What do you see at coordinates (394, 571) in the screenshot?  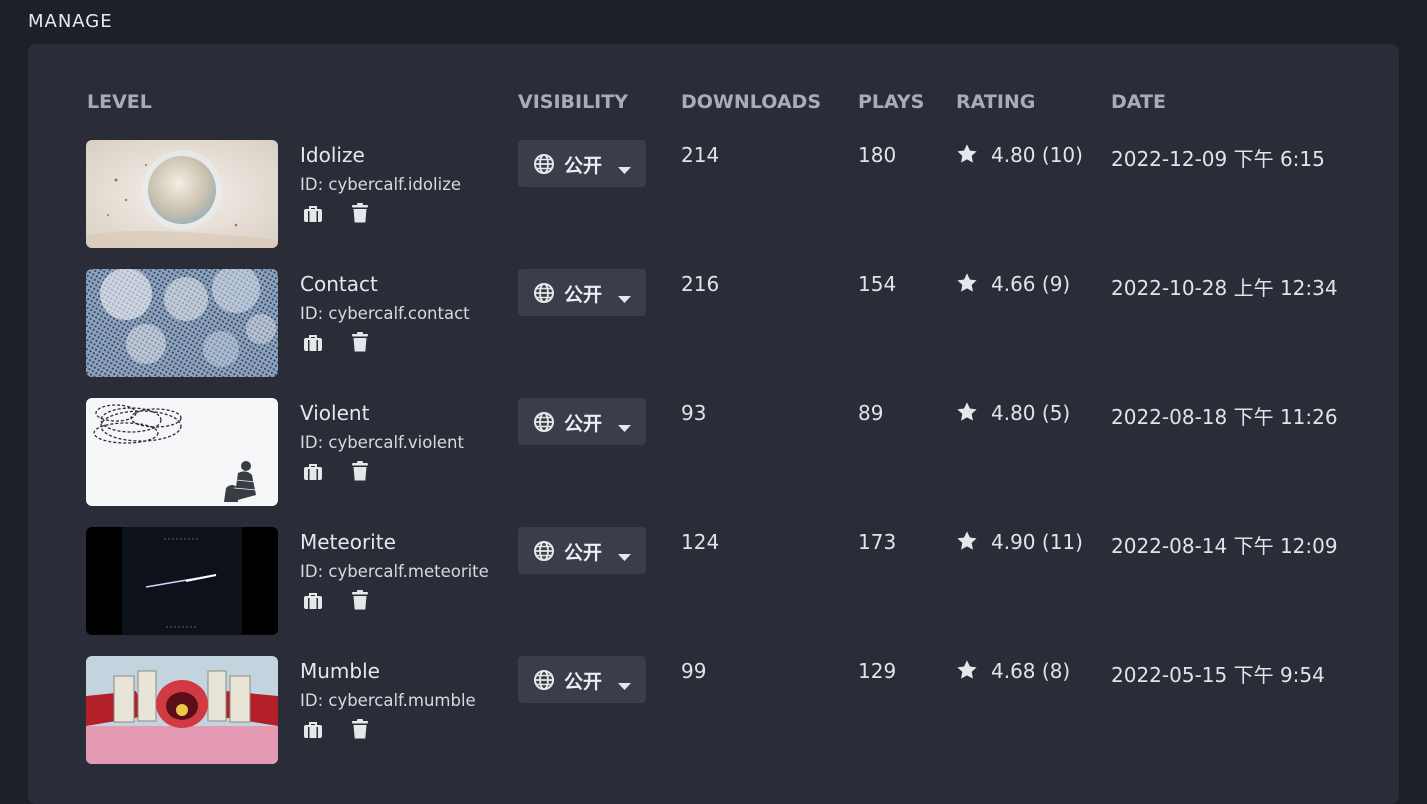 I see `level-id: ID: cybercalf.meteorite` at bounding box center [394, 571].